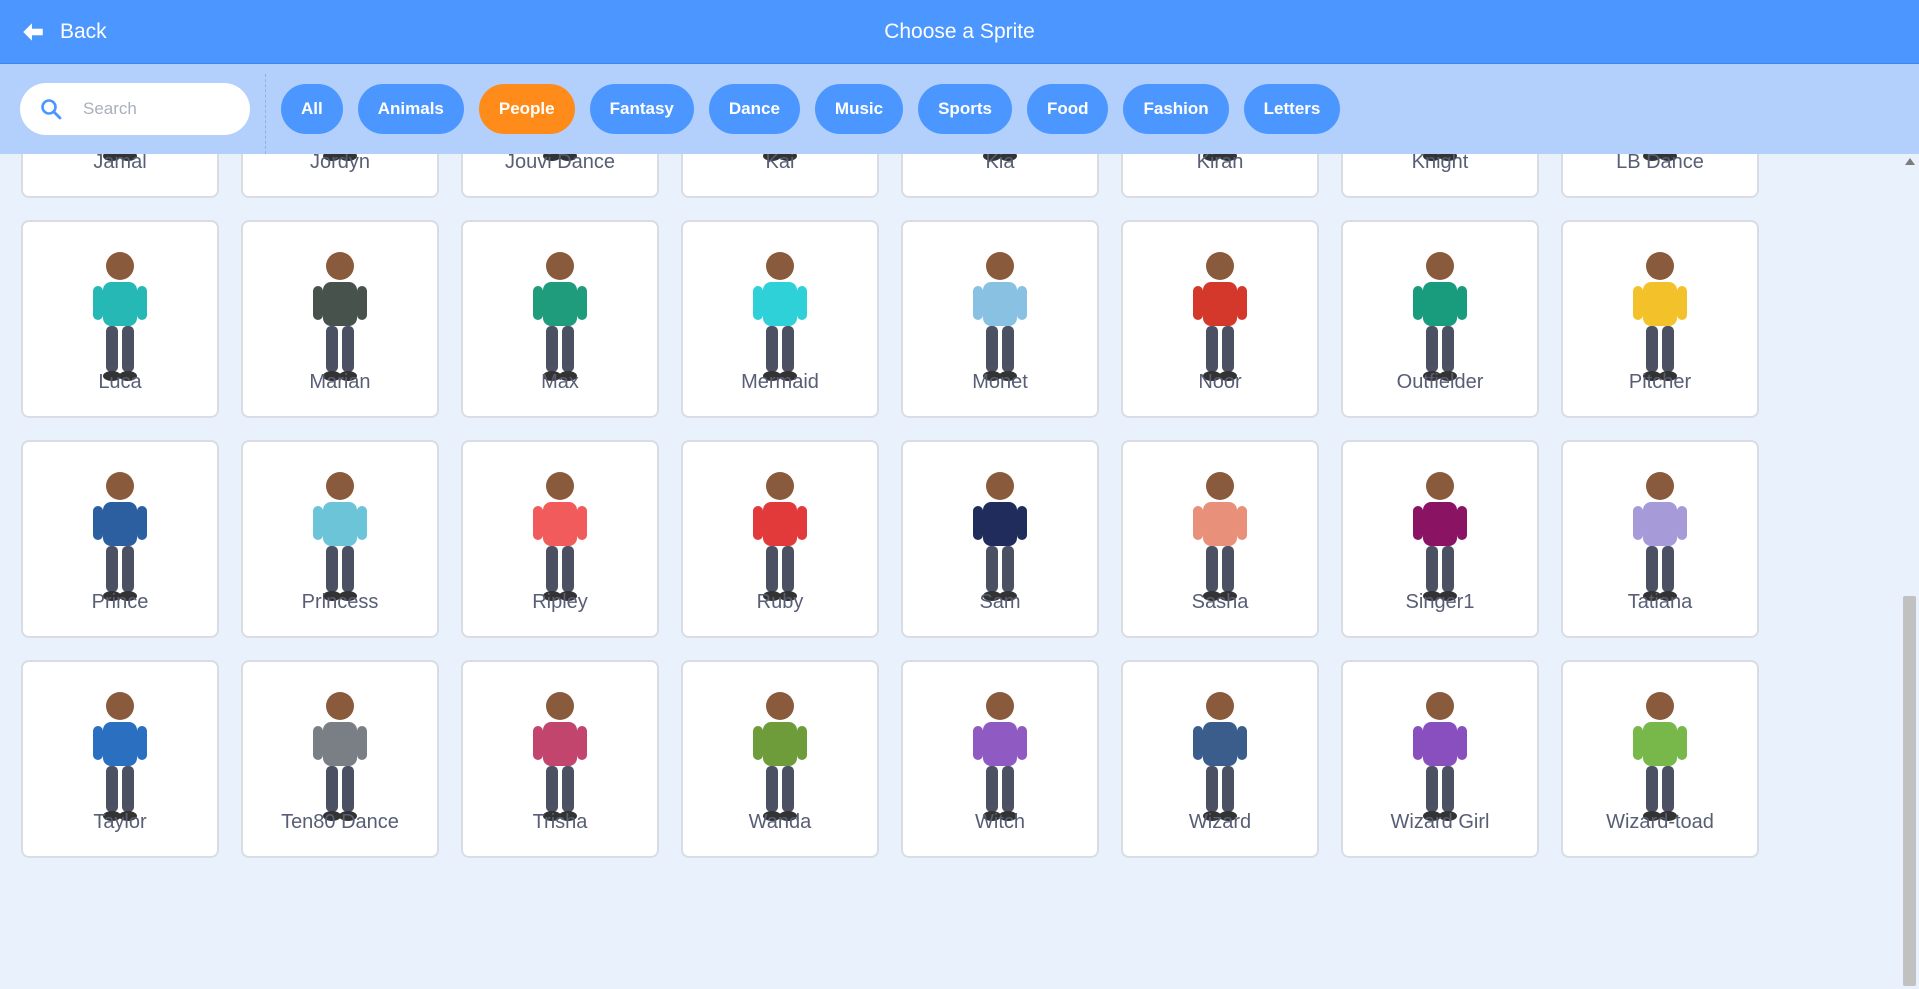 The image size is (1919, 989). I want to click on sprite-name: Wizard-toad, so click(1660, 822).